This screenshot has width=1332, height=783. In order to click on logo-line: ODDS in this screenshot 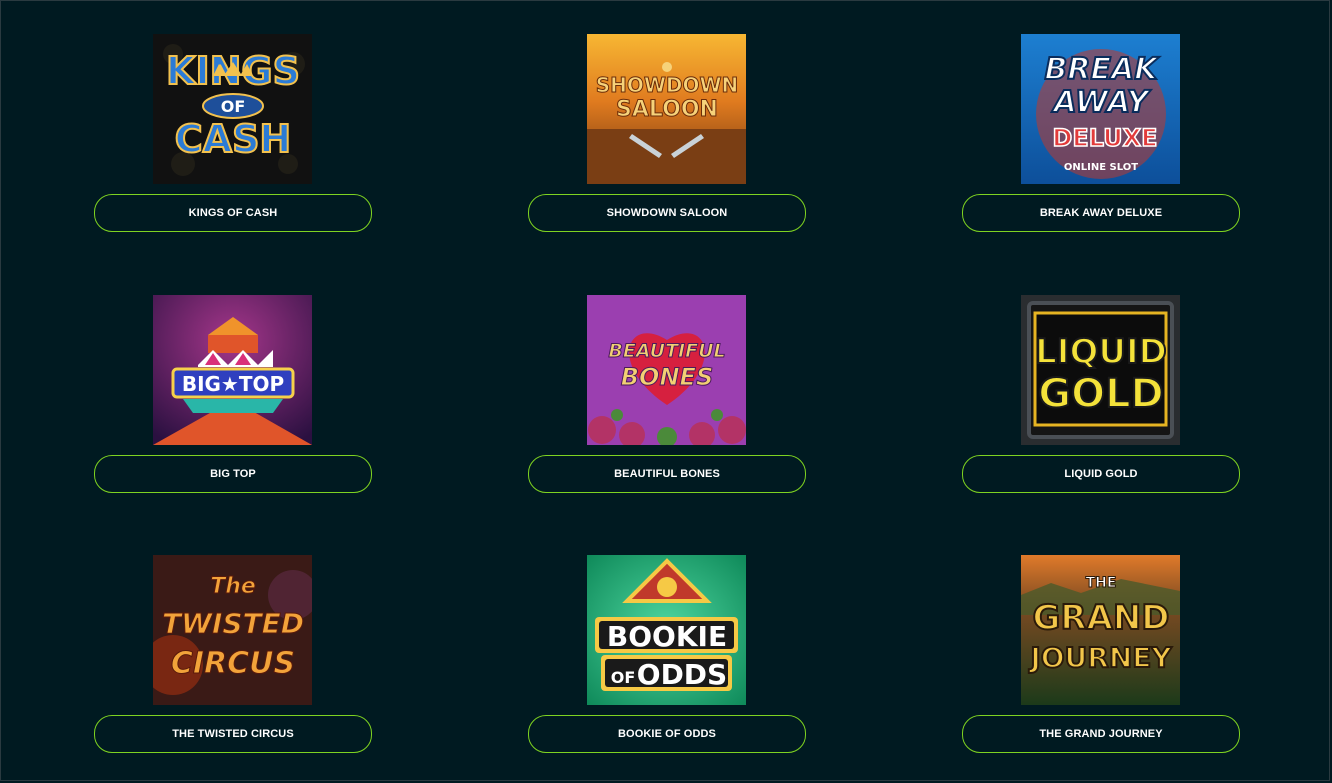, I will do `click(682, 674)`.